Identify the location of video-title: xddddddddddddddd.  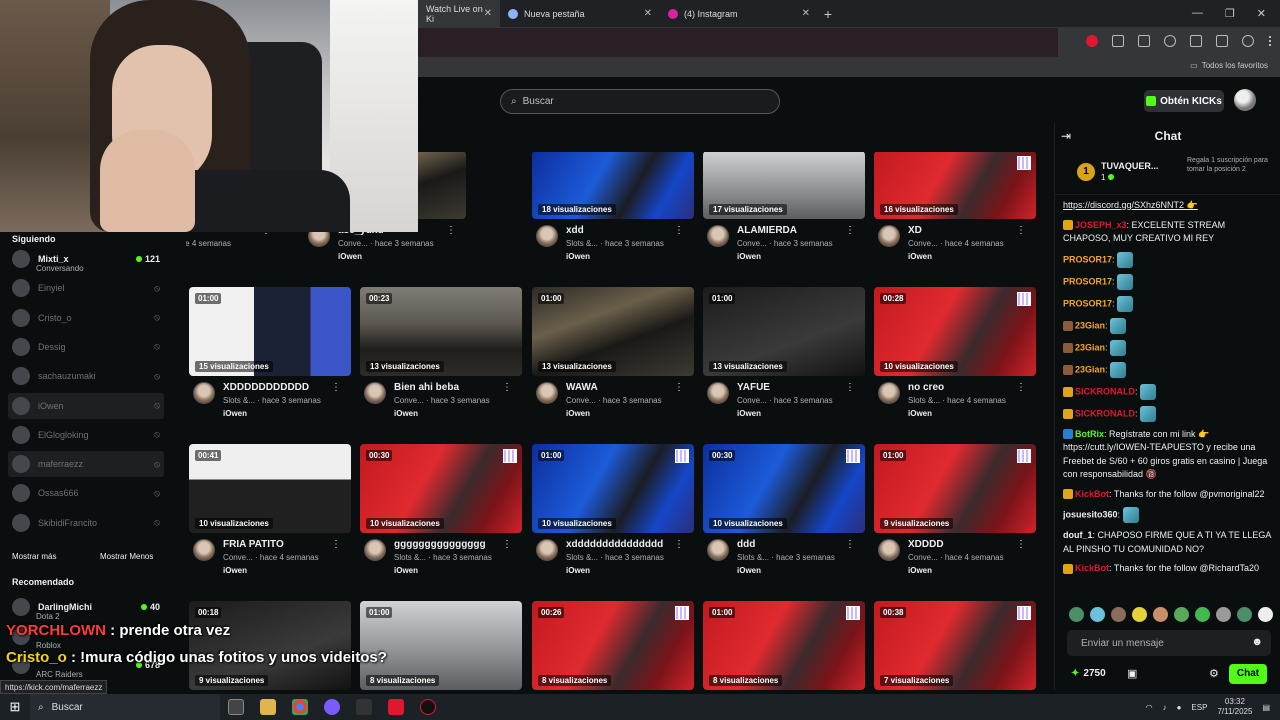
(621, 544).